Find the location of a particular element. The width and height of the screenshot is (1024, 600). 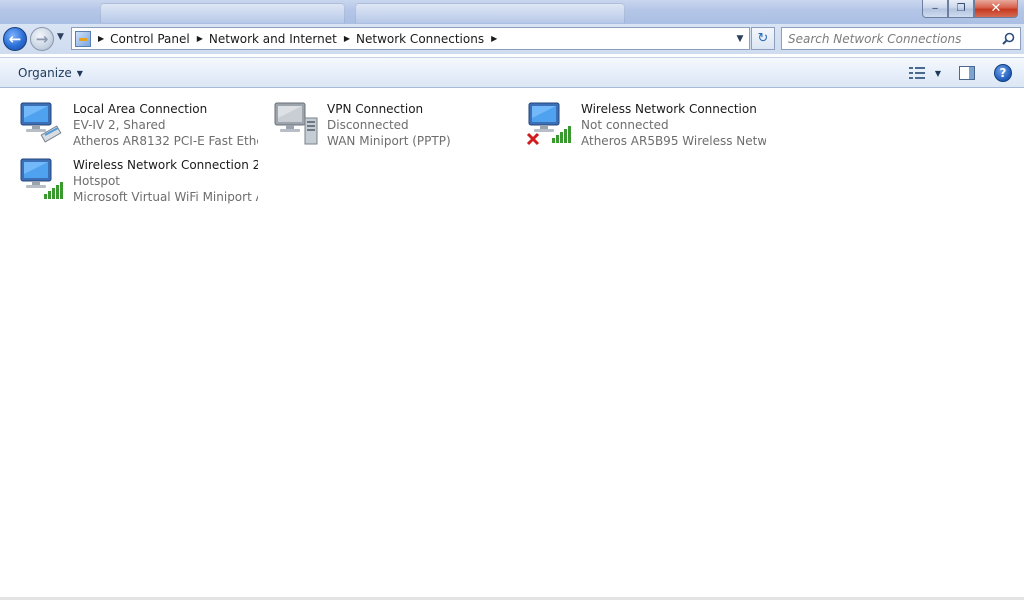

connection-name: Local Area Connection is located at coordinates (140, 109).